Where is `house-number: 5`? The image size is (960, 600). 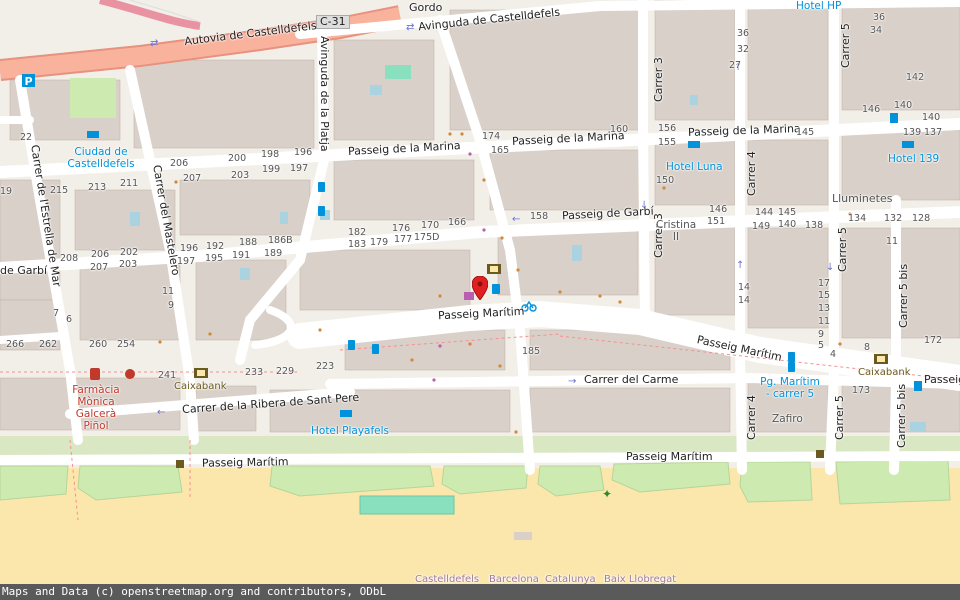
house-number: 5 is located at coordinates (821, 345).